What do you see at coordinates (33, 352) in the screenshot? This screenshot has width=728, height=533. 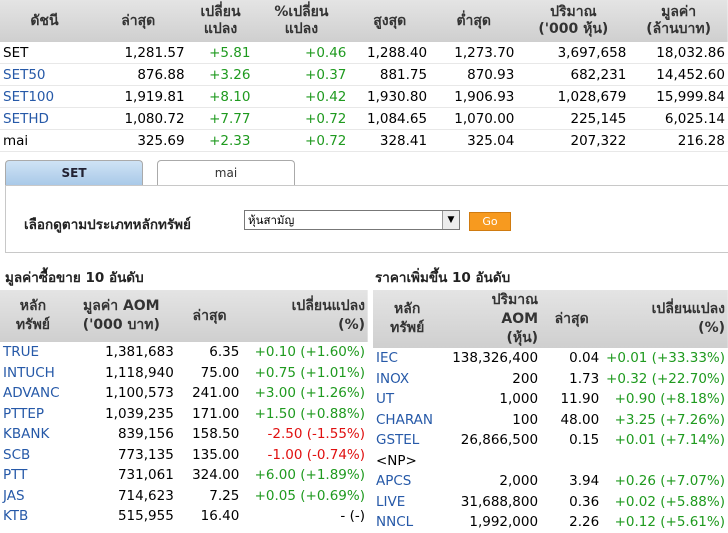 I see `symbol-link: TRUE` at bounding box center [33, 352].